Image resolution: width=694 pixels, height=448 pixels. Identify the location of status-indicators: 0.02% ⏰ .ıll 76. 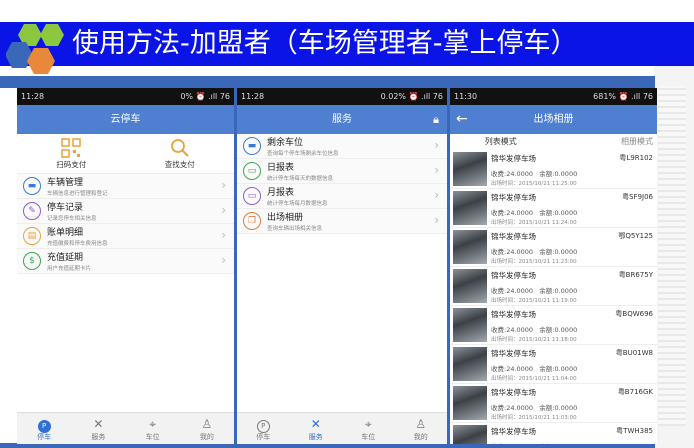
(411, 96).